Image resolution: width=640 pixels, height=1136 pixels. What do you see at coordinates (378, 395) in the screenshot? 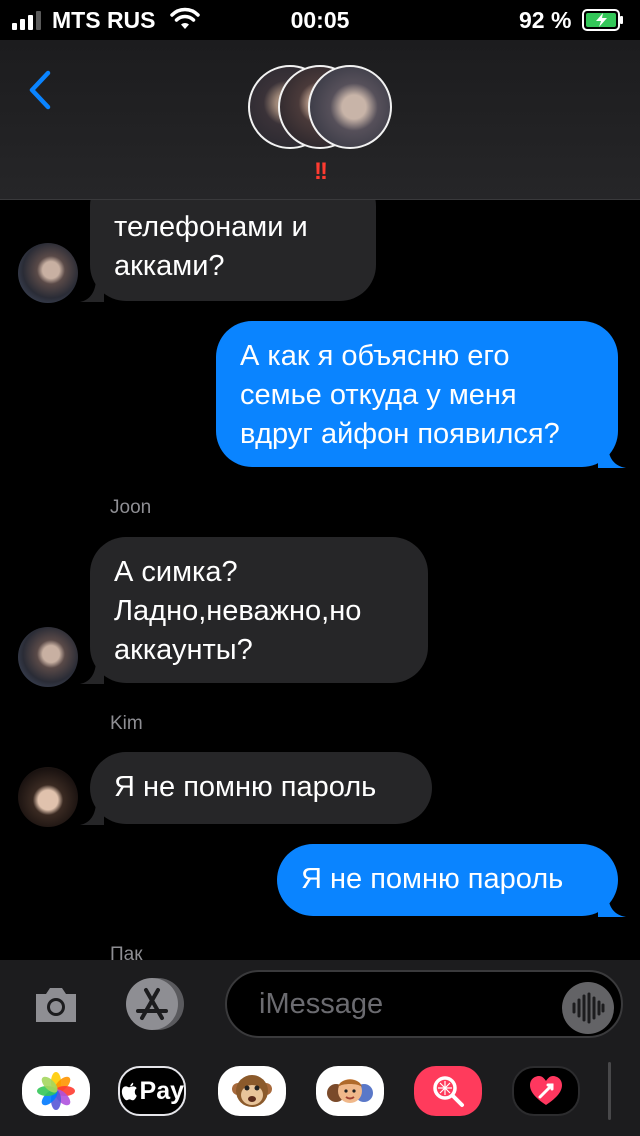
I see `message-line: семье откуда у меня` at bounding box center [378, 395].